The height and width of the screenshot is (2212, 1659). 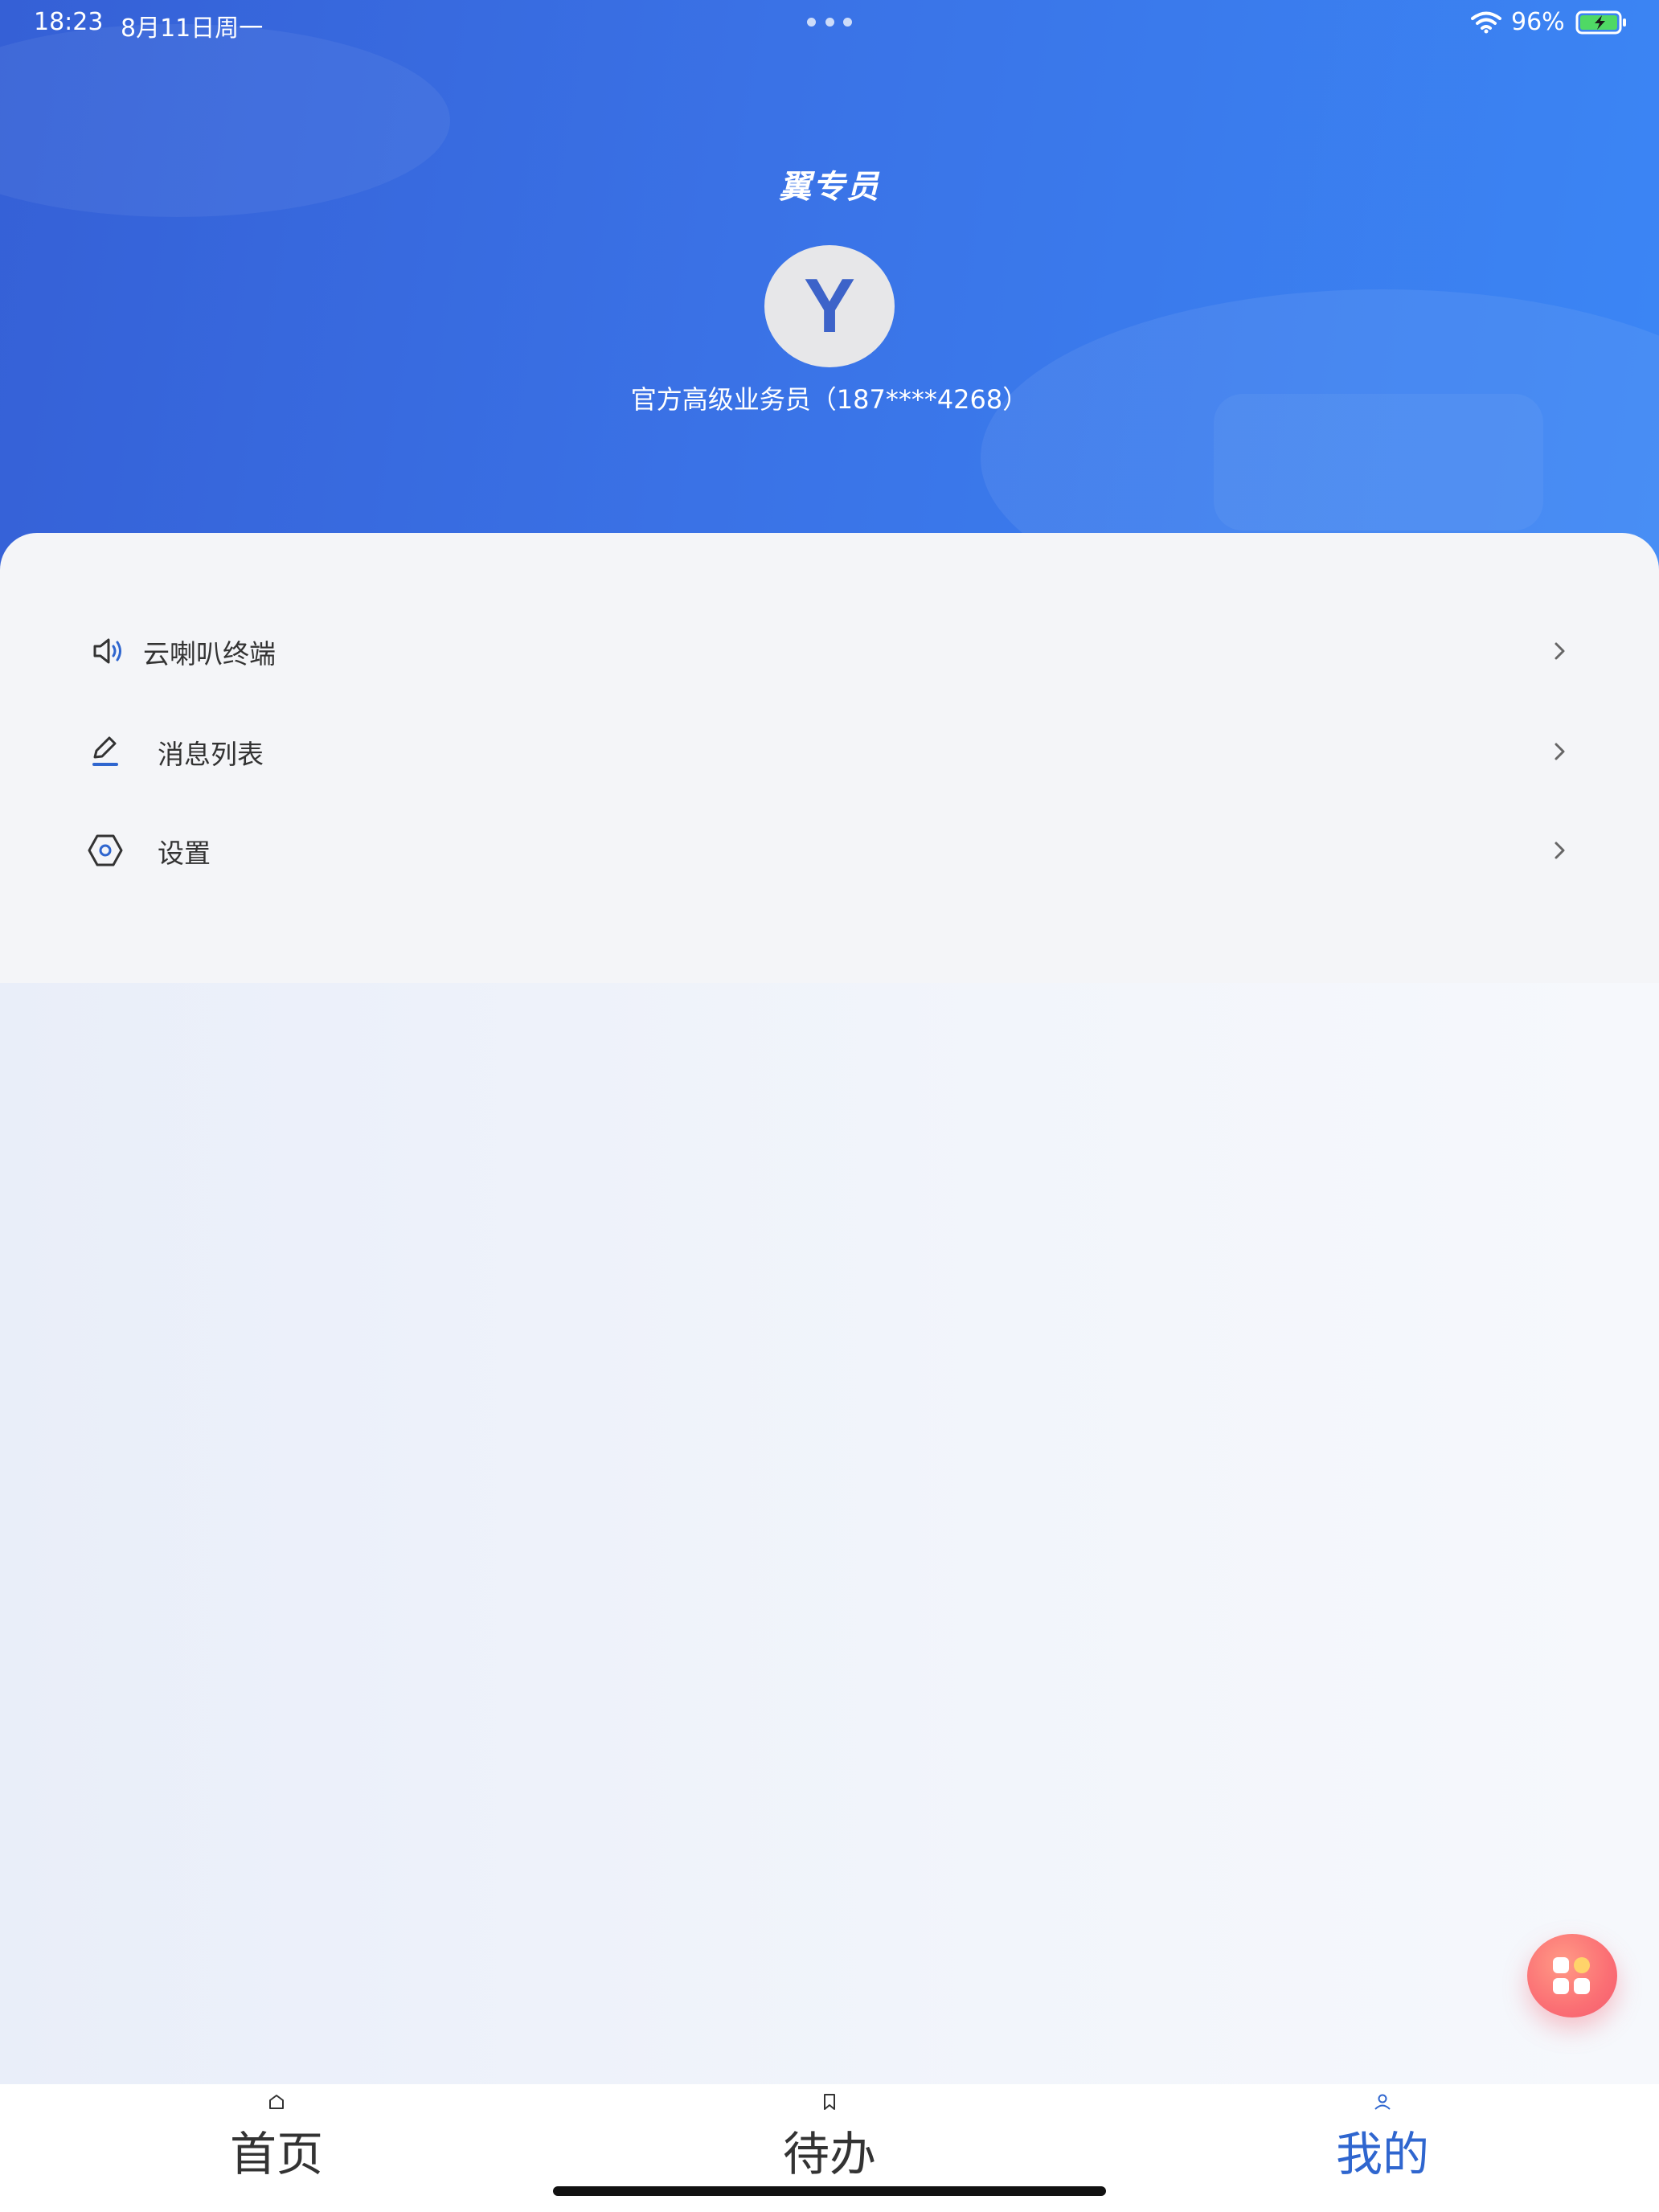 I want to click on menu-item-label: 设置, so click(x=184, y=853).